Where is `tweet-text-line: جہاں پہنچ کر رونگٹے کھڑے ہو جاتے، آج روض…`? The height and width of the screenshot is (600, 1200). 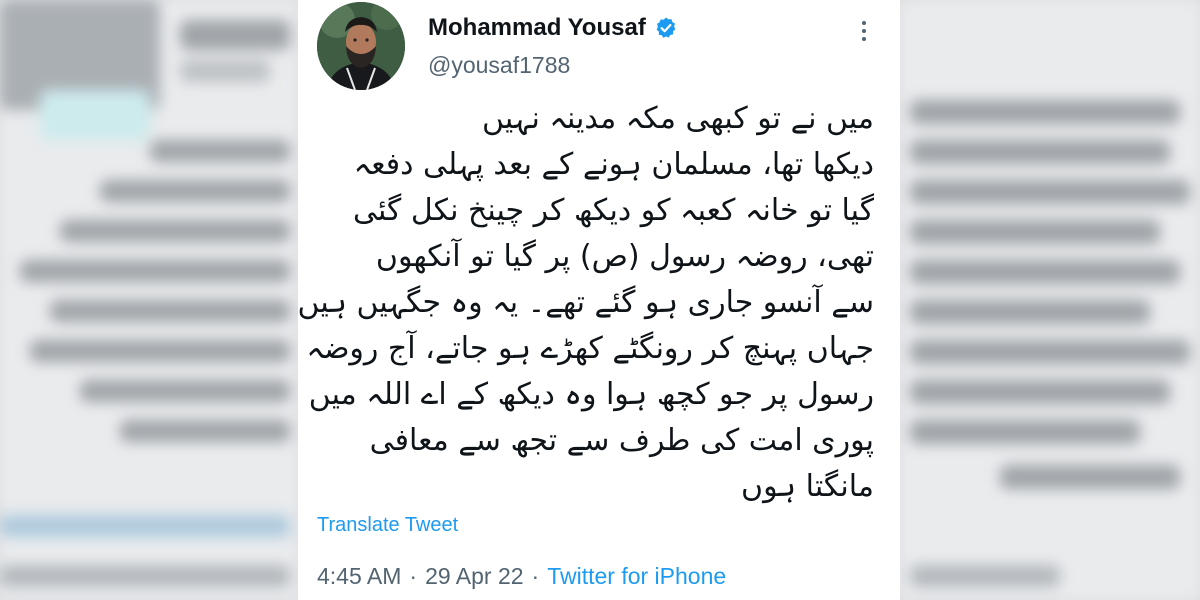 tweet-text-line: جہاں پہنچ کر رونگٹے کھڑے ہو جاتے، آج روض… is located at coordinates (590, 348).